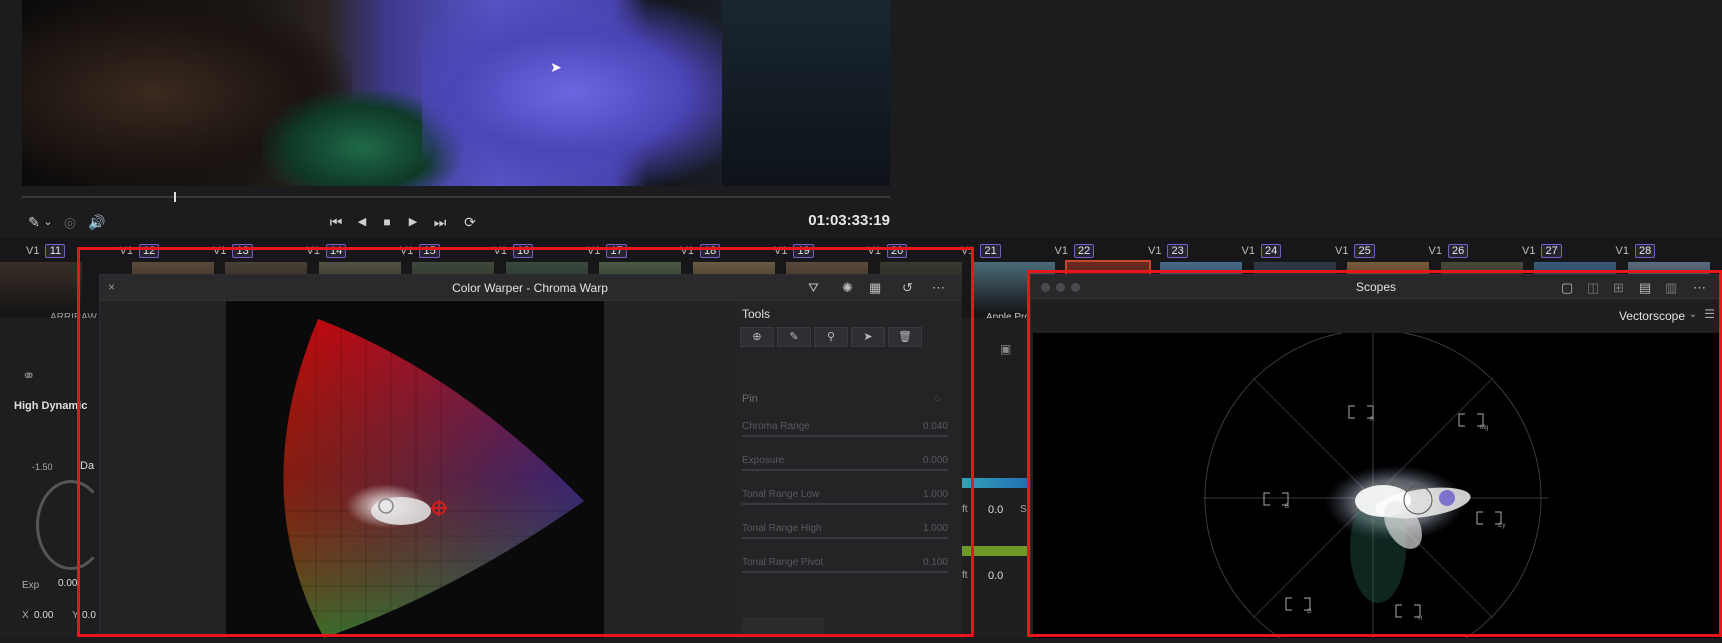 This screenshot has width=1722, height=643. Describe the element at coordinates (587, 93) in the screenshot. I see `viewer-frame-coat` at that location.